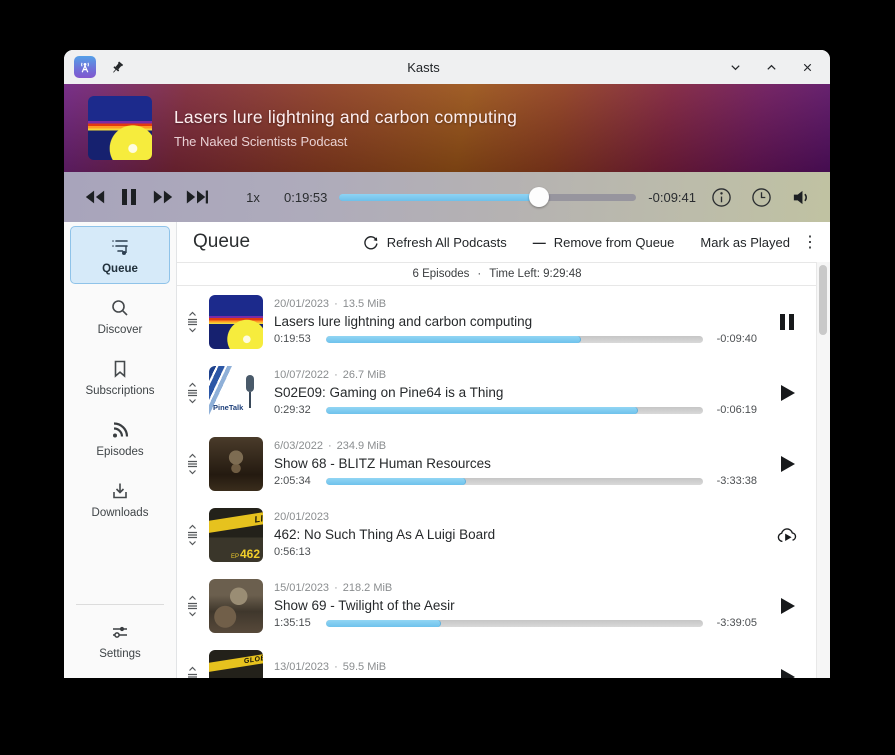 This screenshot has width=895, height=755. Describe the element at coordinates (292, 623) in the screenshot. I see `episode-position: 1:35:15` at that location.